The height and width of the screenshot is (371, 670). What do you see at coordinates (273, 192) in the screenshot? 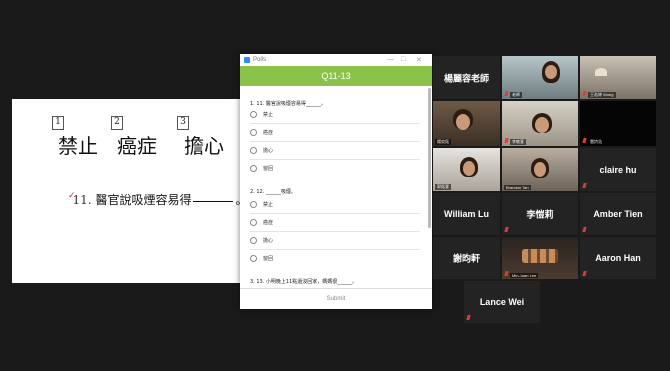
I see `poll-question-title: 2. 12. ______吸煙。` at bounding box center [273, 192].